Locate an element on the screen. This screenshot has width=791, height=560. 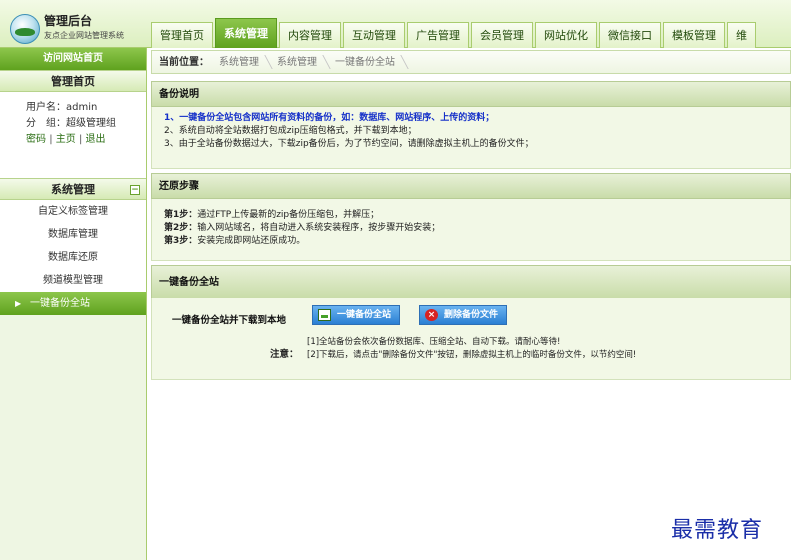
user-links: 密码 | 主页 | 退出 is located at coordinates (86, 140).